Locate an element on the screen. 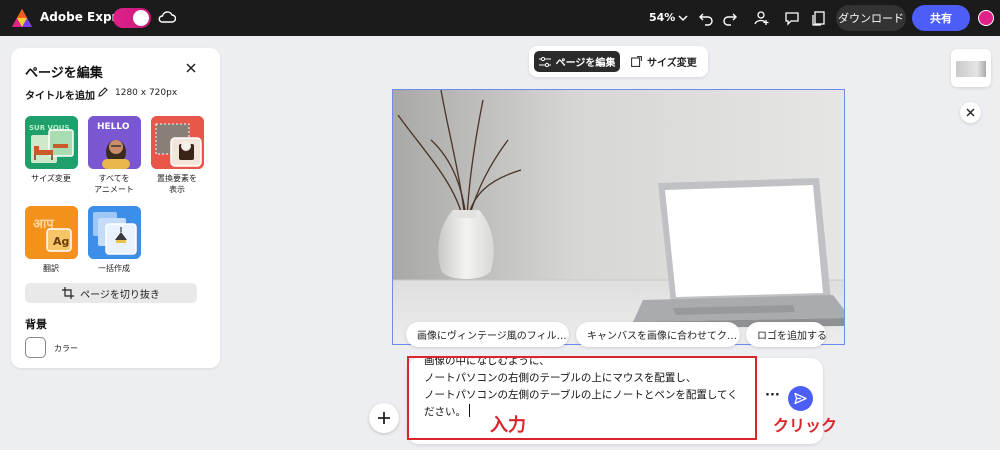  crop-page-button: ページを切り抜き is located at coordinates (111, 293).